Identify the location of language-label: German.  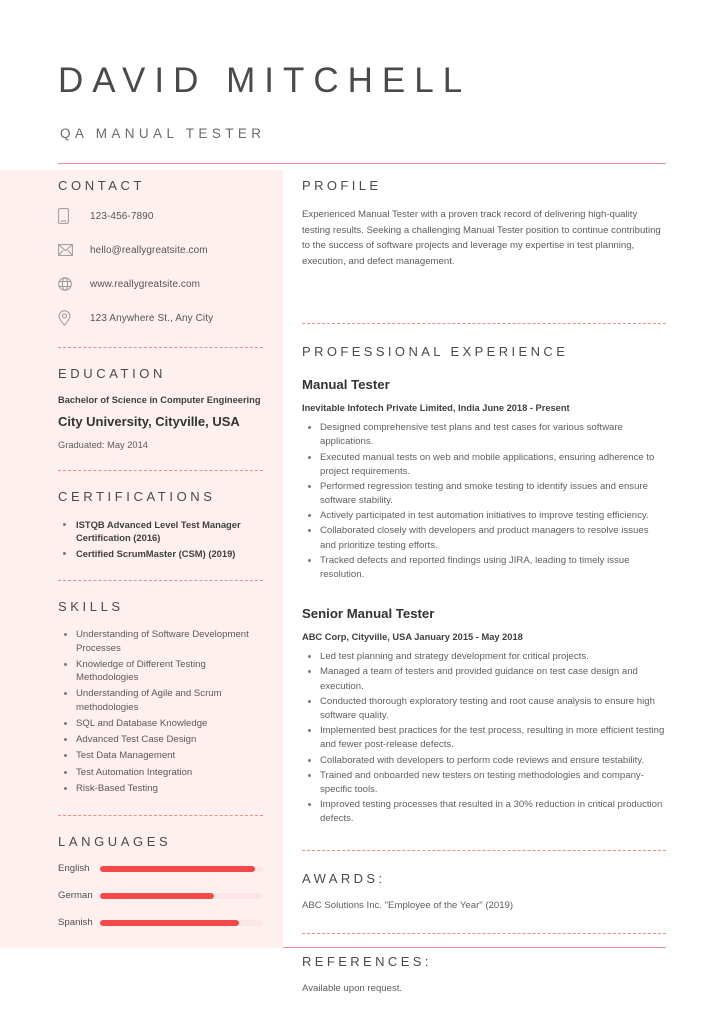
(75, 896).